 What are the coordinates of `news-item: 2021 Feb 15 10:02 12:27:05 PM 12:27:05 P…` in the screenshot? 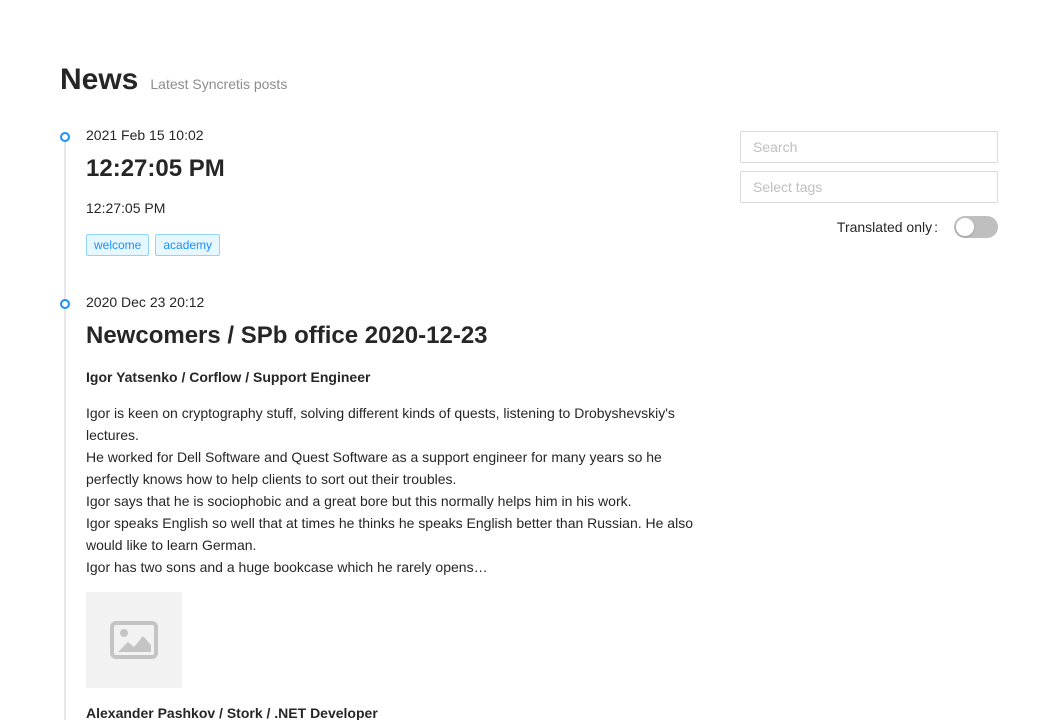 It's located at (380, 209).